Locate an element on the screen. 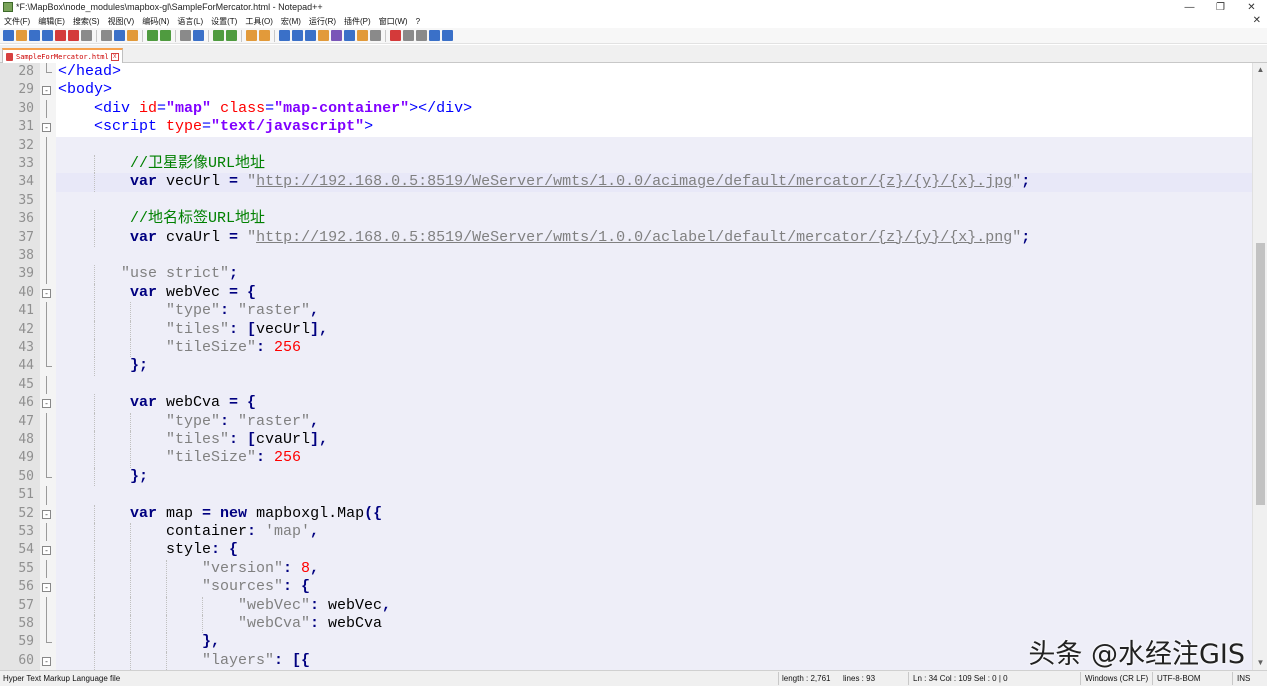 This screenshot has height=686, width=1267. save-macro-icon is located at coordinates (447, 35).